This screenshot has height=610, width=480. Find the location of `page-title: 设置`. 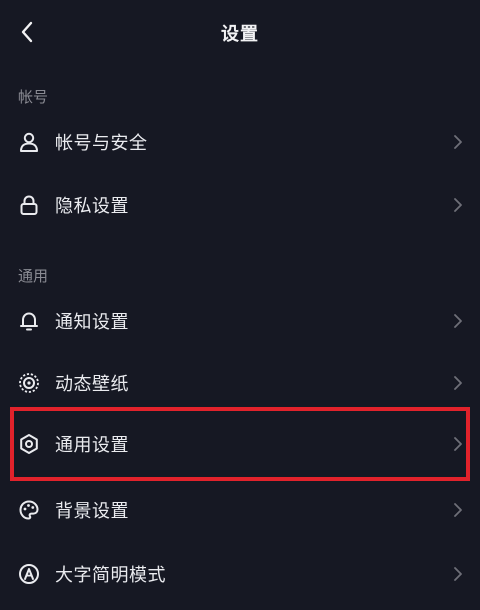

page-title: 设置 is located at coordinates (240, 34).